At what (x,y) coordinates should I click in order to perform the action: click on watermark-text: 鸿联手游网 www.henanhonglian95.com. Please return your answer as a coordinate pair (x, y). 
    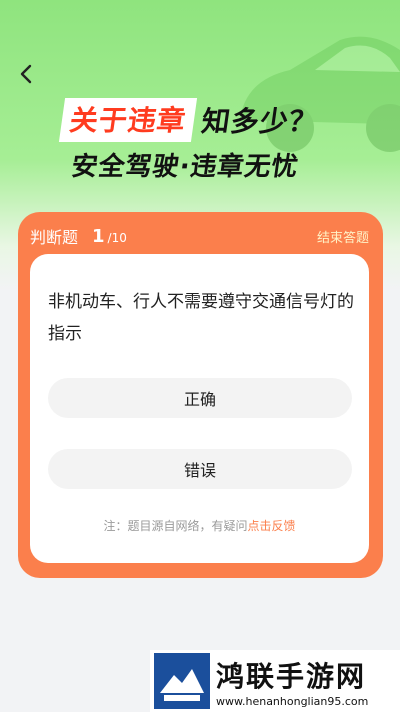
    Looking at the image, I should click on (292, 681).